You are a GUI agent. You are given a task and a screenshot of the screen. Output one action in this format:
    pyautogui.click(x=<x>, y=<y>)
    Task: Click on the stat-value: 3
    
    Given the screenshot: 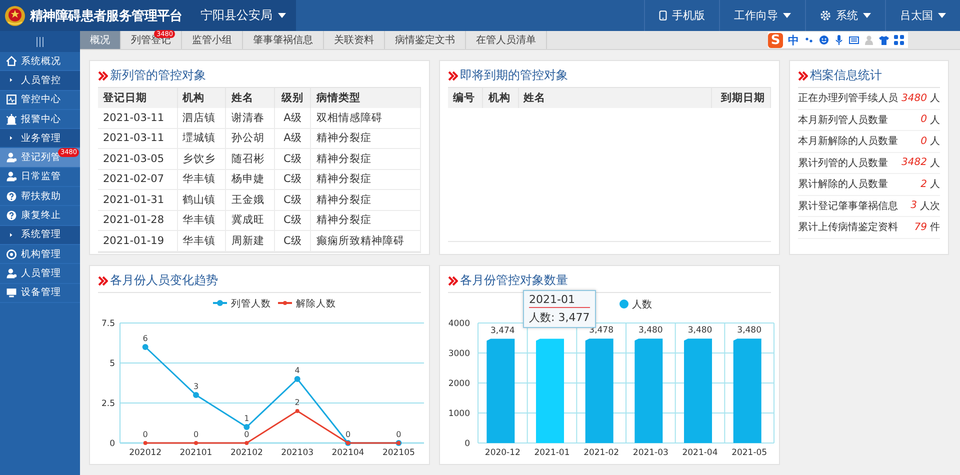 What is the action you would take?
    pyautogui.click(x=913, y=206)
    